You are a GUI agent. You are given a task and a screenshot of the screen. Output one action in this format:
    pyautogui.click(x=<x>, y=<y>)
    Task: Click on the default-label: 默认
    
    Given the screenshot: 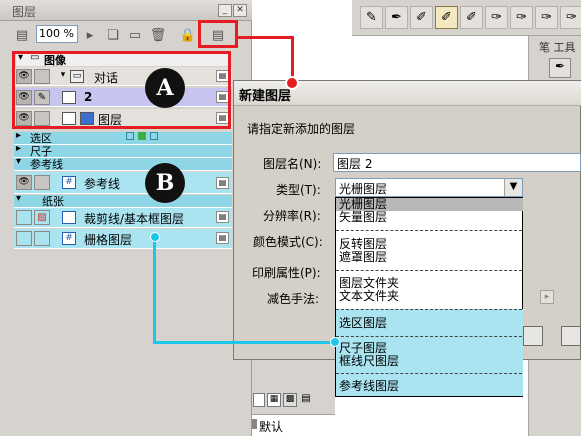 What is the action you would take?
    pyautogui.click(x=271, y=427)
    